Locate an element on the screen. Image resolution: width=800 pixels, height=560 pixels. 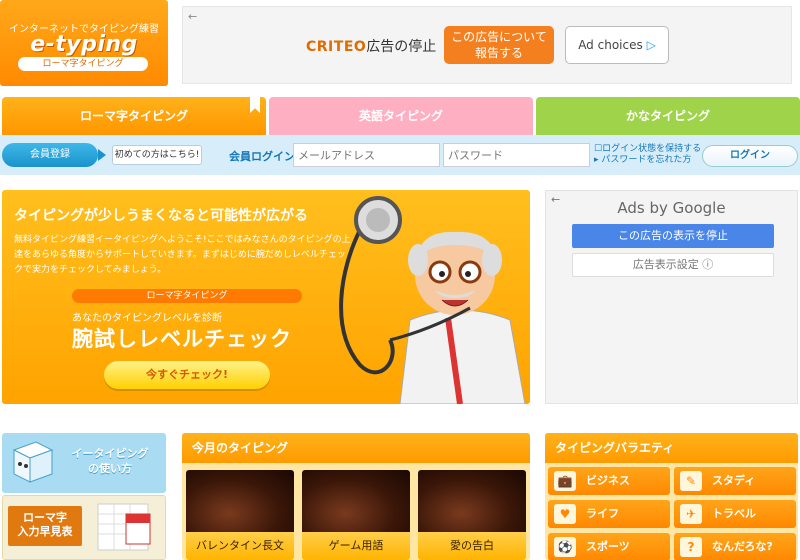
cube-mascot-icon is located at coordinates (33, 462).